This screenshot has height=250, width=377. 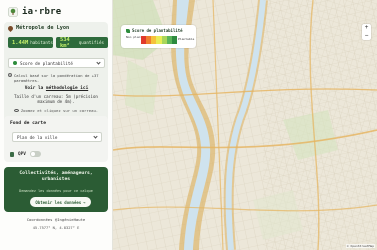 I want to click on coordinates-readout: 45.7577° N, 4.8327° E, so click(x=56, y=228).